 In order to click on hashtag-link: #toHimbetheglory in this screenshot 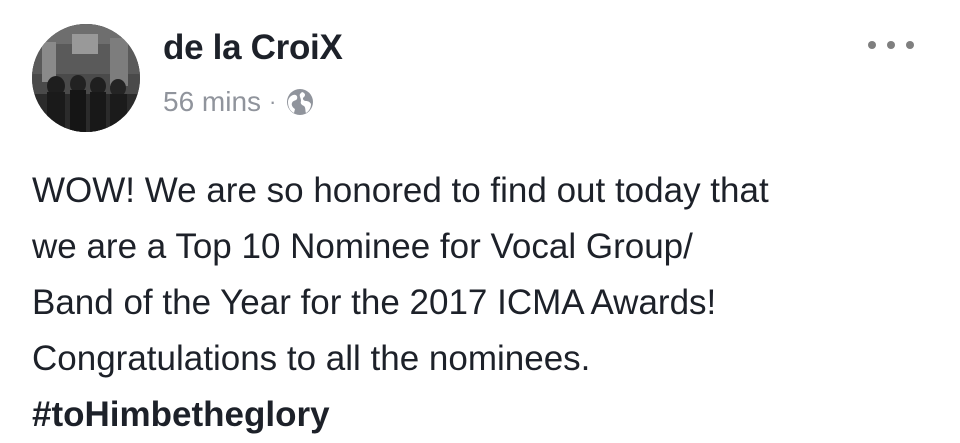, I will do `click(482, 415)`.